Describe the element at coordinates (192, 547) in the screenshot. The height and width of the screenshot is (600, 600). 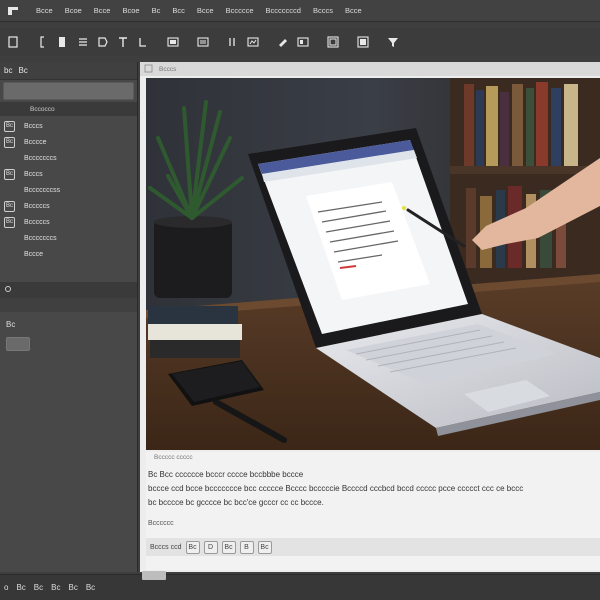
I see `format-button-1: Bc` at that location.